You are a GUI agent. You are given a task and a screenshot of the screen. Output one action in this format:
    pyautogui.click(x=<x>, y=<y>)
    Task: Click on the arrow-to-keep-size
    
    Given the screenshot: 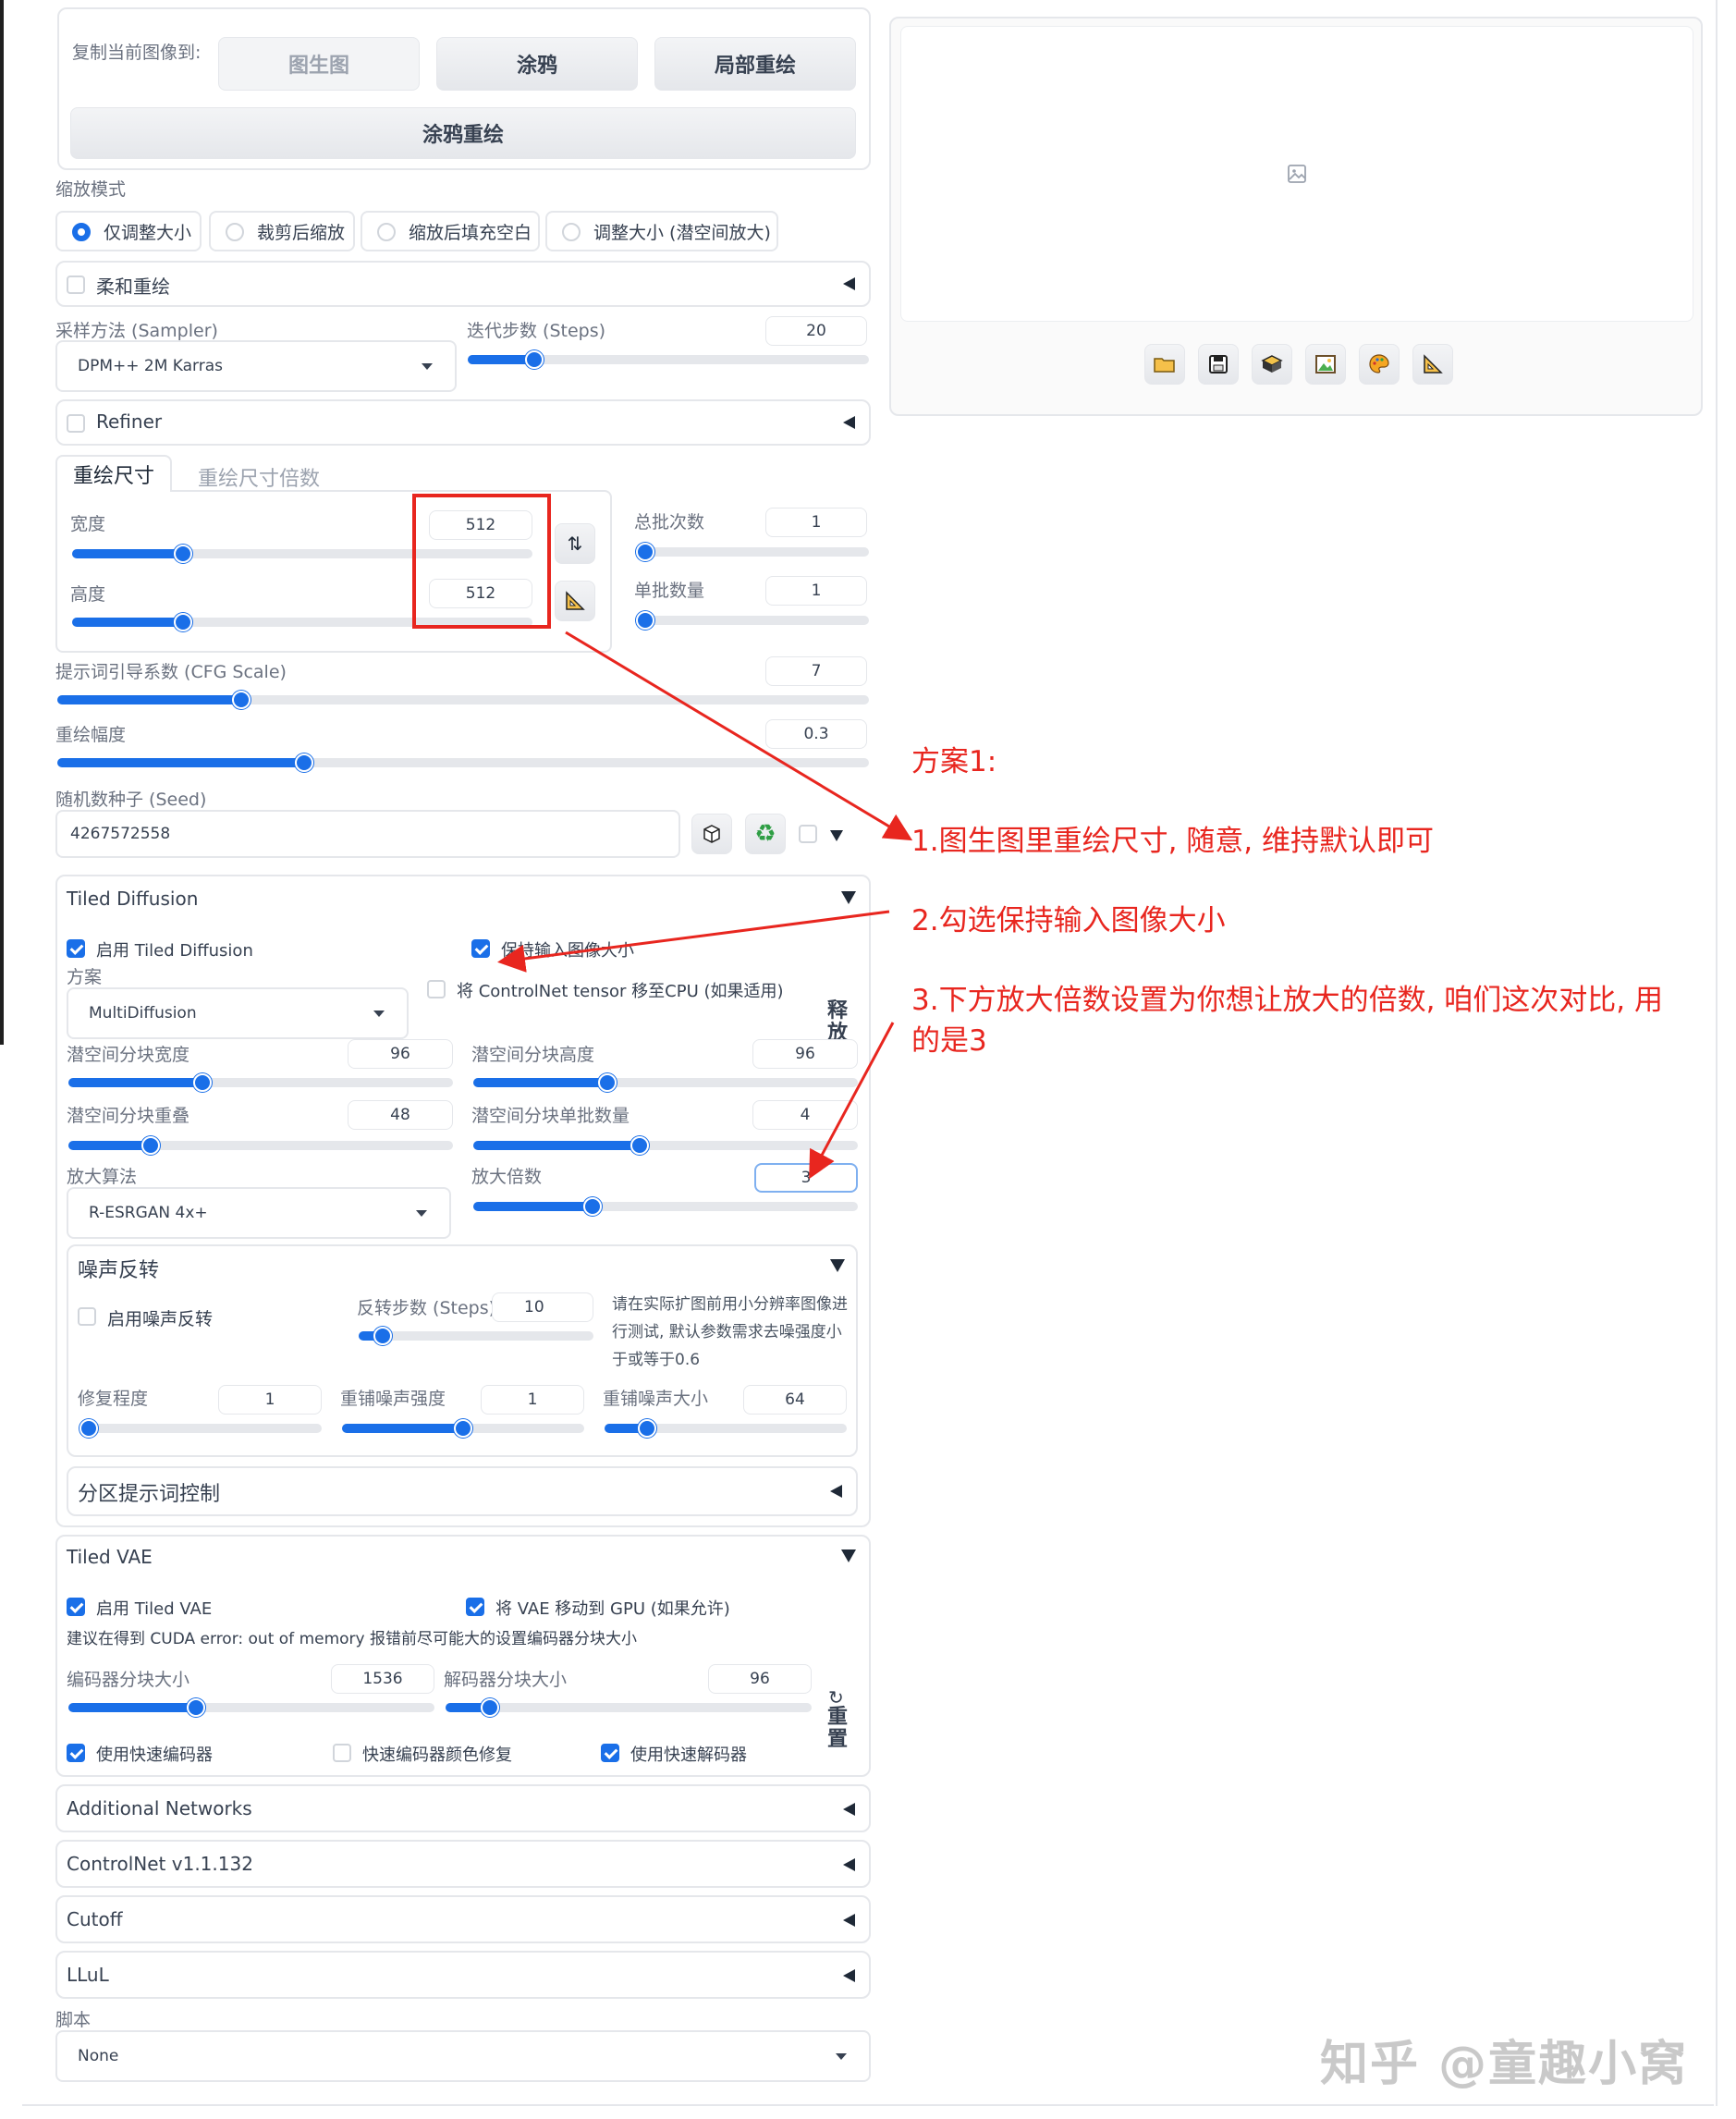 What is the action you would take?
    pyautogui.click(x=693, y=941)
    